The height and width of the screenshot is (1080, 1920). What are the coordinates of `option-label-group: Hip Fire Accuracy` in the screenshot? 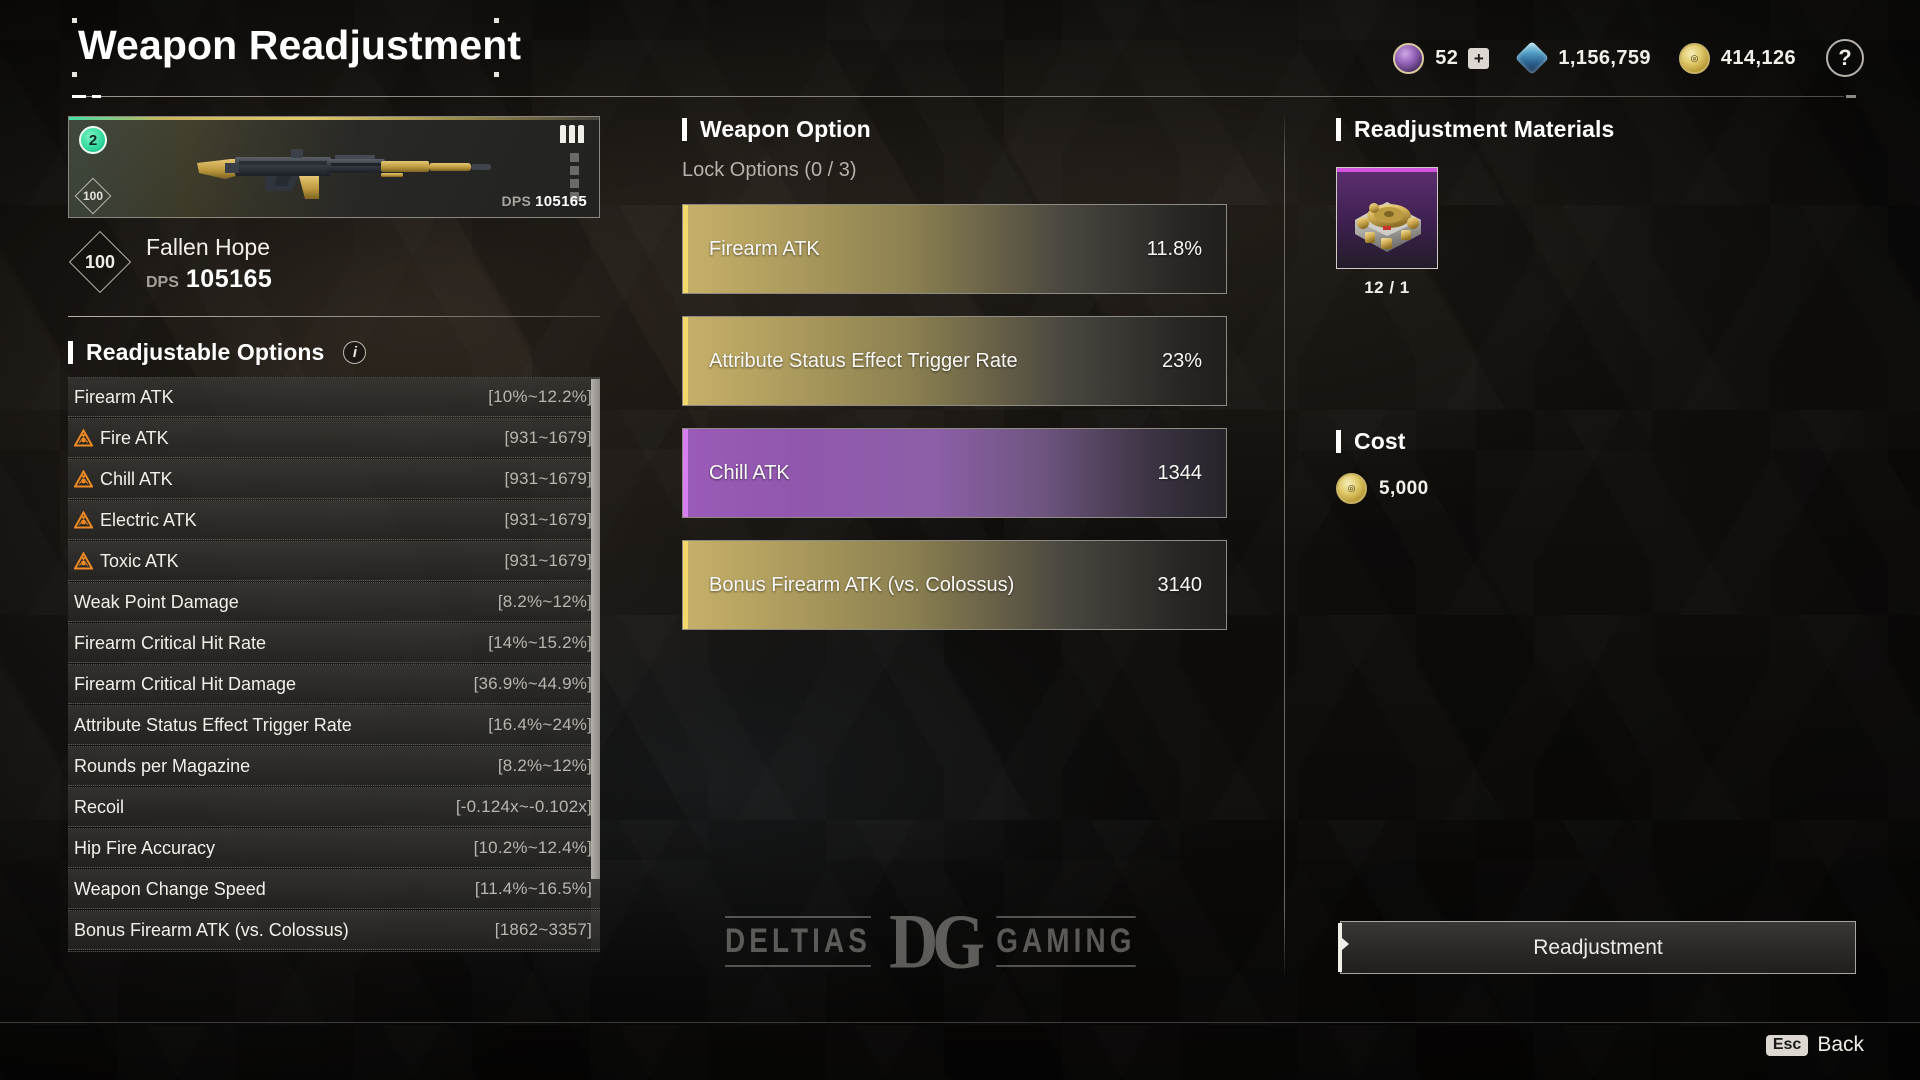 It's located at (144, 848).